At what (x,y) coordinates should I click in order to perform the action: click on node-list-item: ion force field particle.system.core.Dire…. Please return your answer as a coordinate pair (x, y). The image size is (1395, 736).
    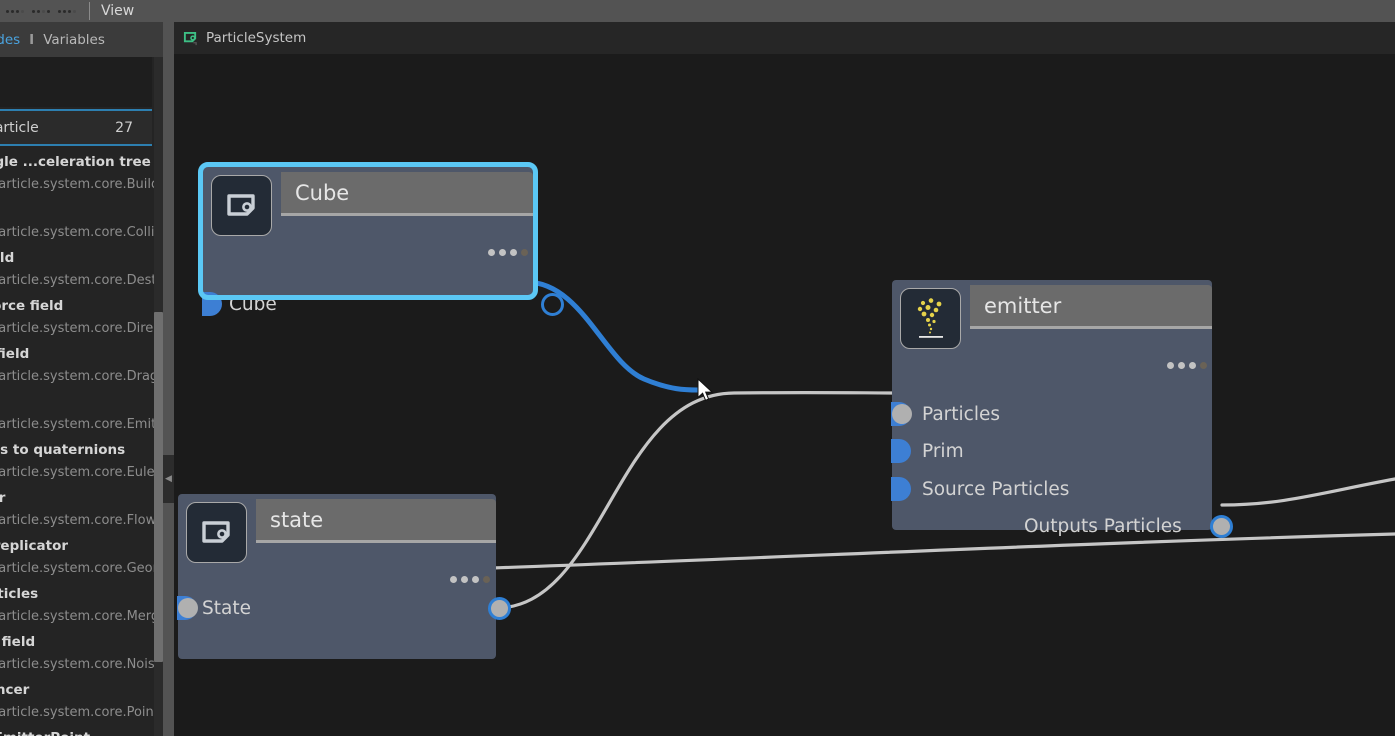
    Looking at the image, I should click on (81, 318).